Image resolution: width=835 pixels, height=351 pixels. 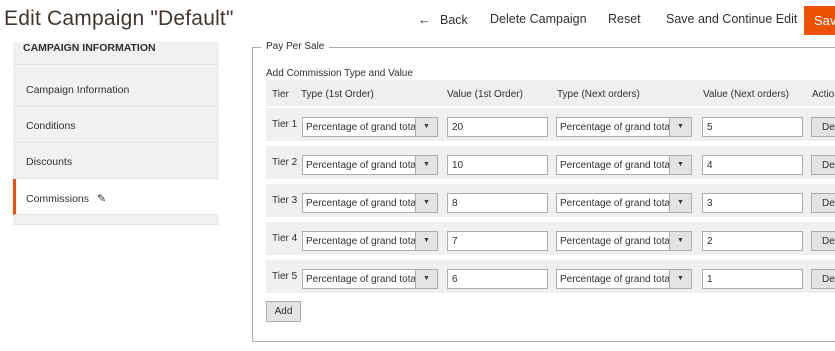 What do you see at coordinates (116, 125) in the screenshot?
I see `sidebar-item-conditions: Conditions` at bounding box center [116, 125].